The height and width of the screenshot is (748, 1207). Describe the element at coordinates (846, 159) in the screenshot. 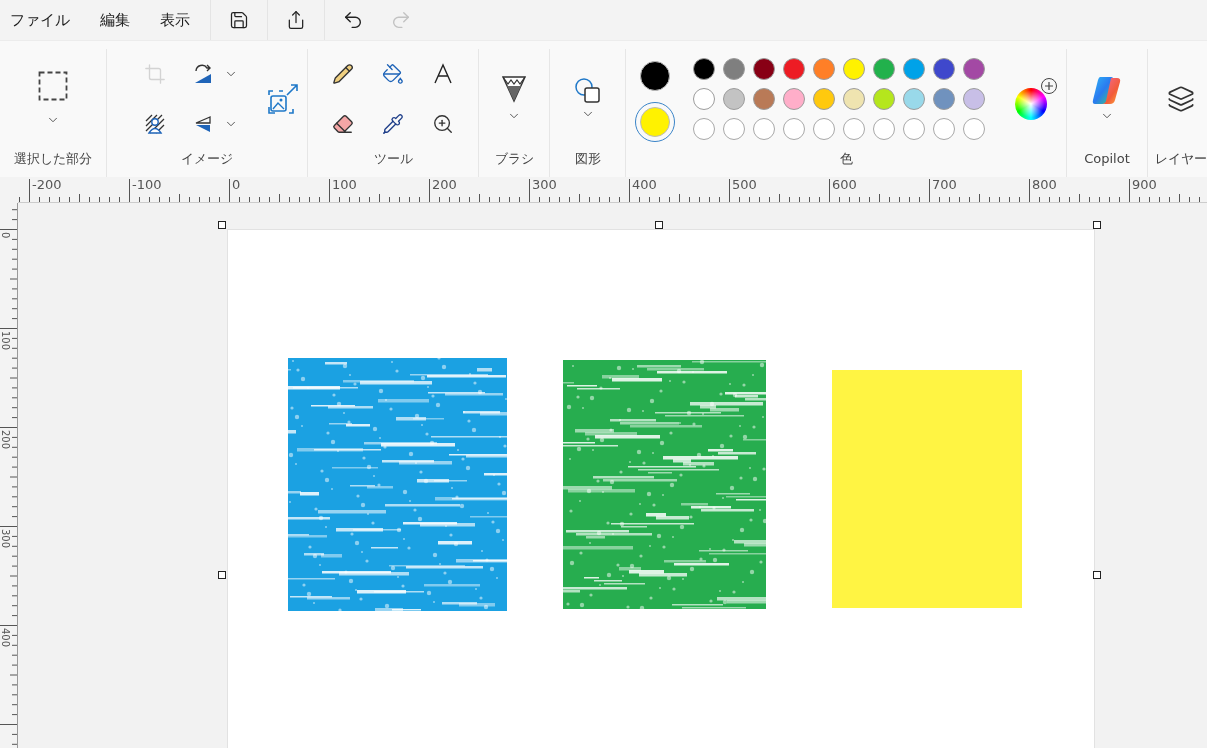

I see `group-label: 色` at that location.